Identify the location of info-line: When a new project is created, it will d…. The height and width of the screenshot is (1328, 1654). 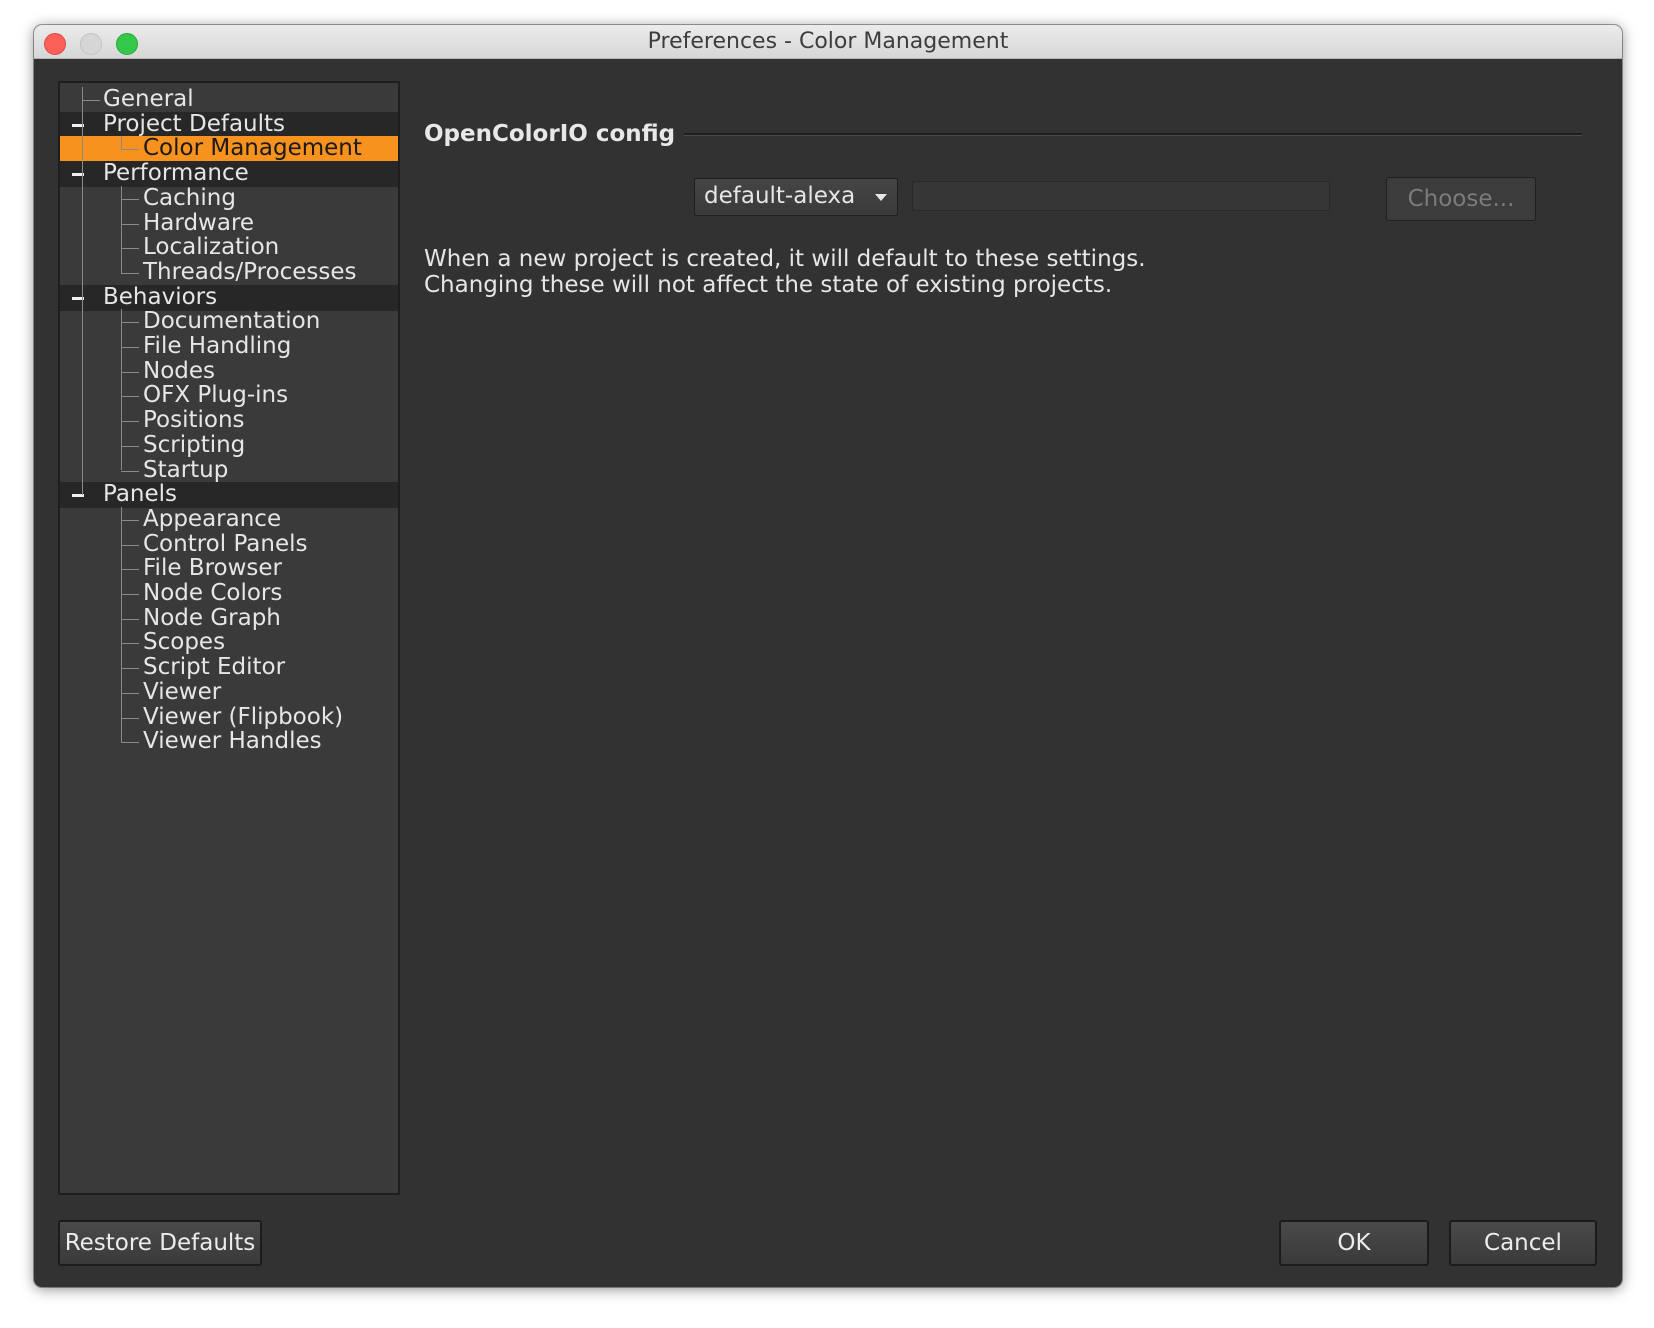
(785, 259).